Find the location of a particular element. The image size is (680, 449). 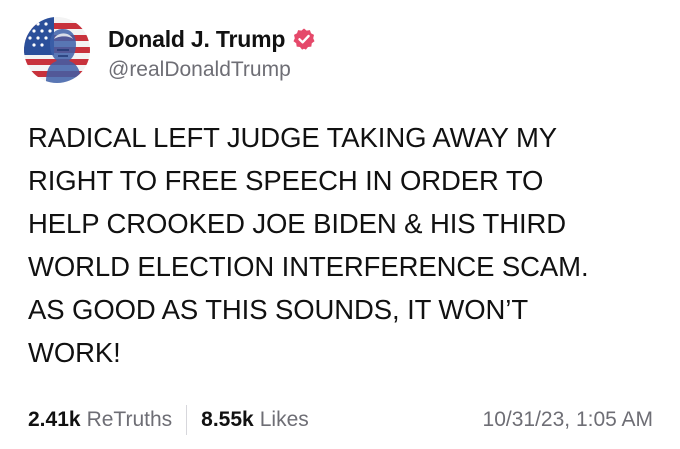

name-row: Donald J. Trump is located at coordinates (212, 39).